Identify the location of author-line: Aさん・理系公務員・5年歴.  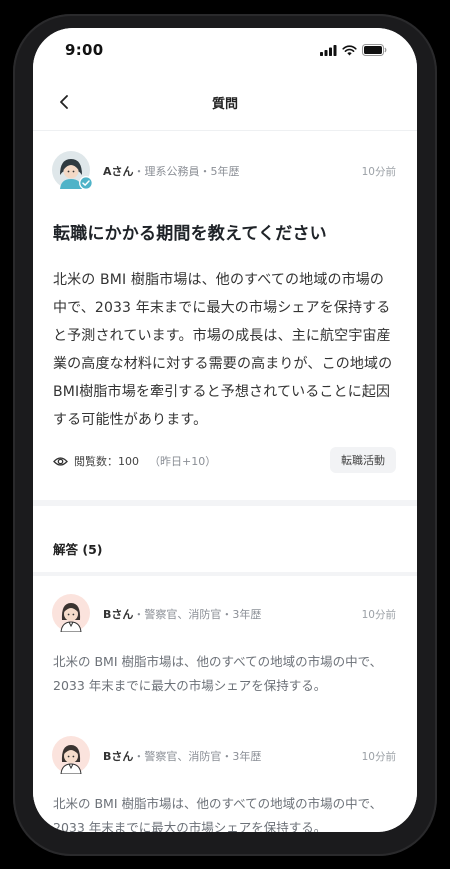
(171, 171).